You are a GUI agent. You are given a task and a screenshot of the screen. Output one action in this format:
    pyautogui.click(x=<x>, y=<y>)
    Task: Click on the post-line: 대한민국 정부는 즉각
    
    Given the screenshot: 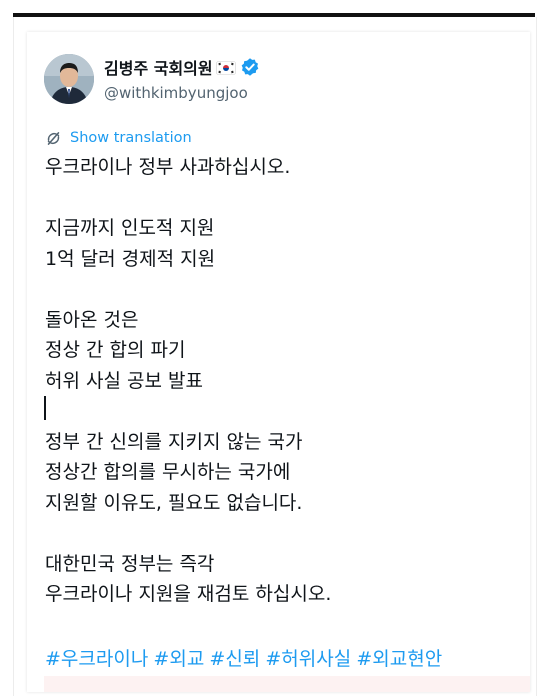 What is the action you would take?
    pyautogui.click(x=130, y=563)
    